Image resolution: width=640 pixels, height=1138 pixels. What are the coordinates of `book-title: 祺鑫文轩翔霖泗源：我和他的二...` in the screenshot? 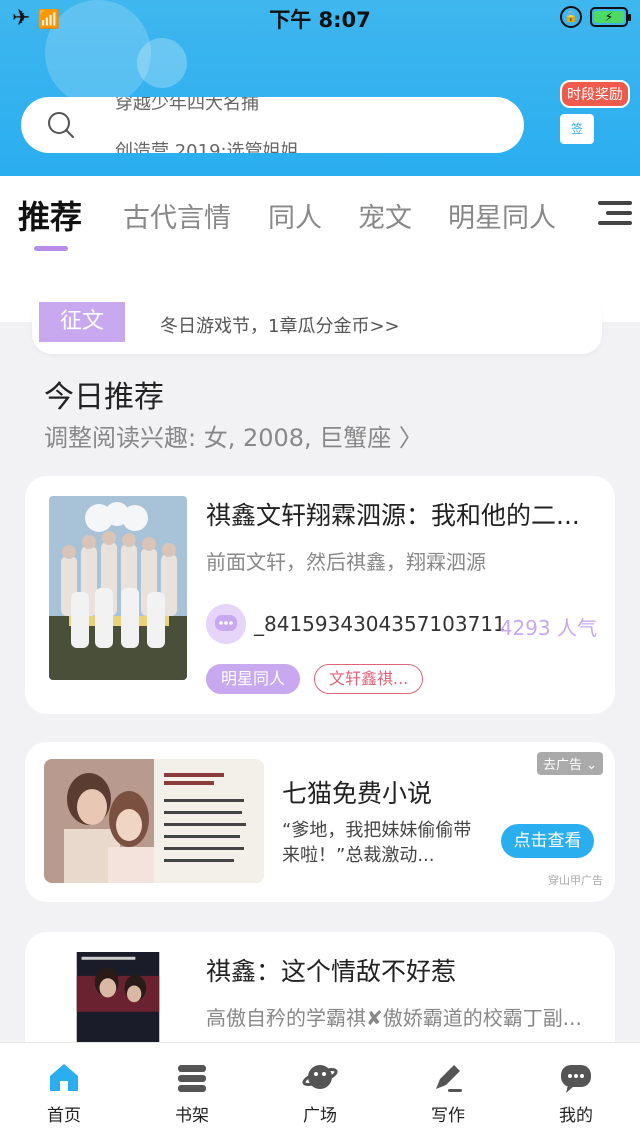 It's located at (393, 515).